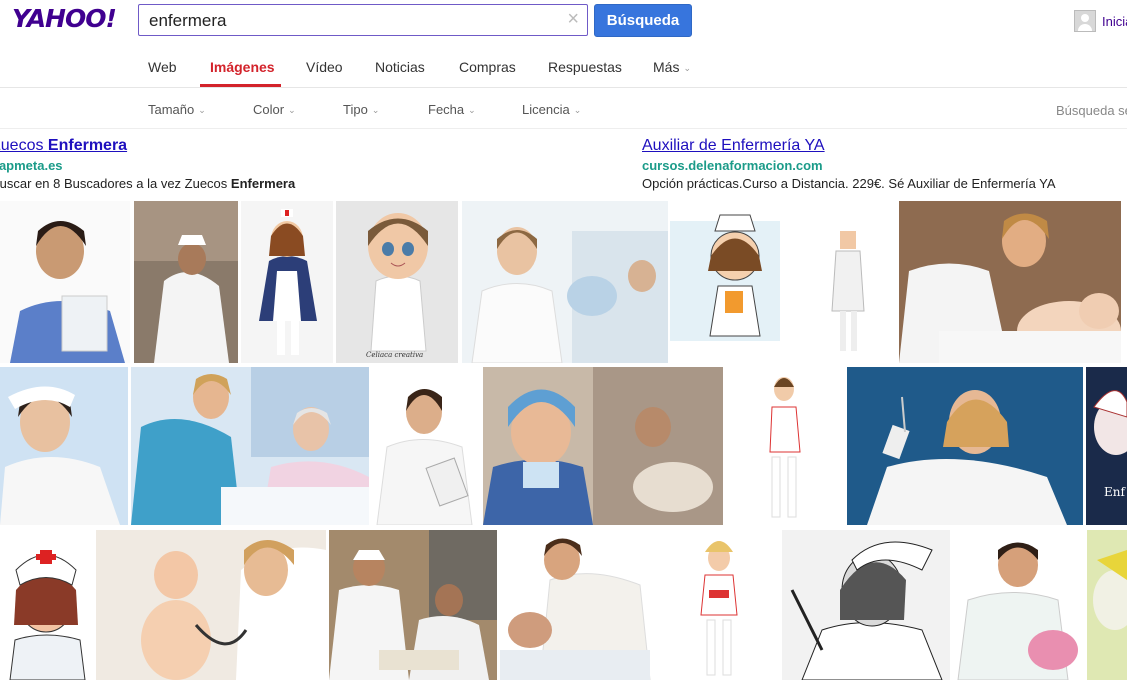 This screenshot has width=1127, height=680. I want to click on filter-color: Color ⌄, so click(274, 109).